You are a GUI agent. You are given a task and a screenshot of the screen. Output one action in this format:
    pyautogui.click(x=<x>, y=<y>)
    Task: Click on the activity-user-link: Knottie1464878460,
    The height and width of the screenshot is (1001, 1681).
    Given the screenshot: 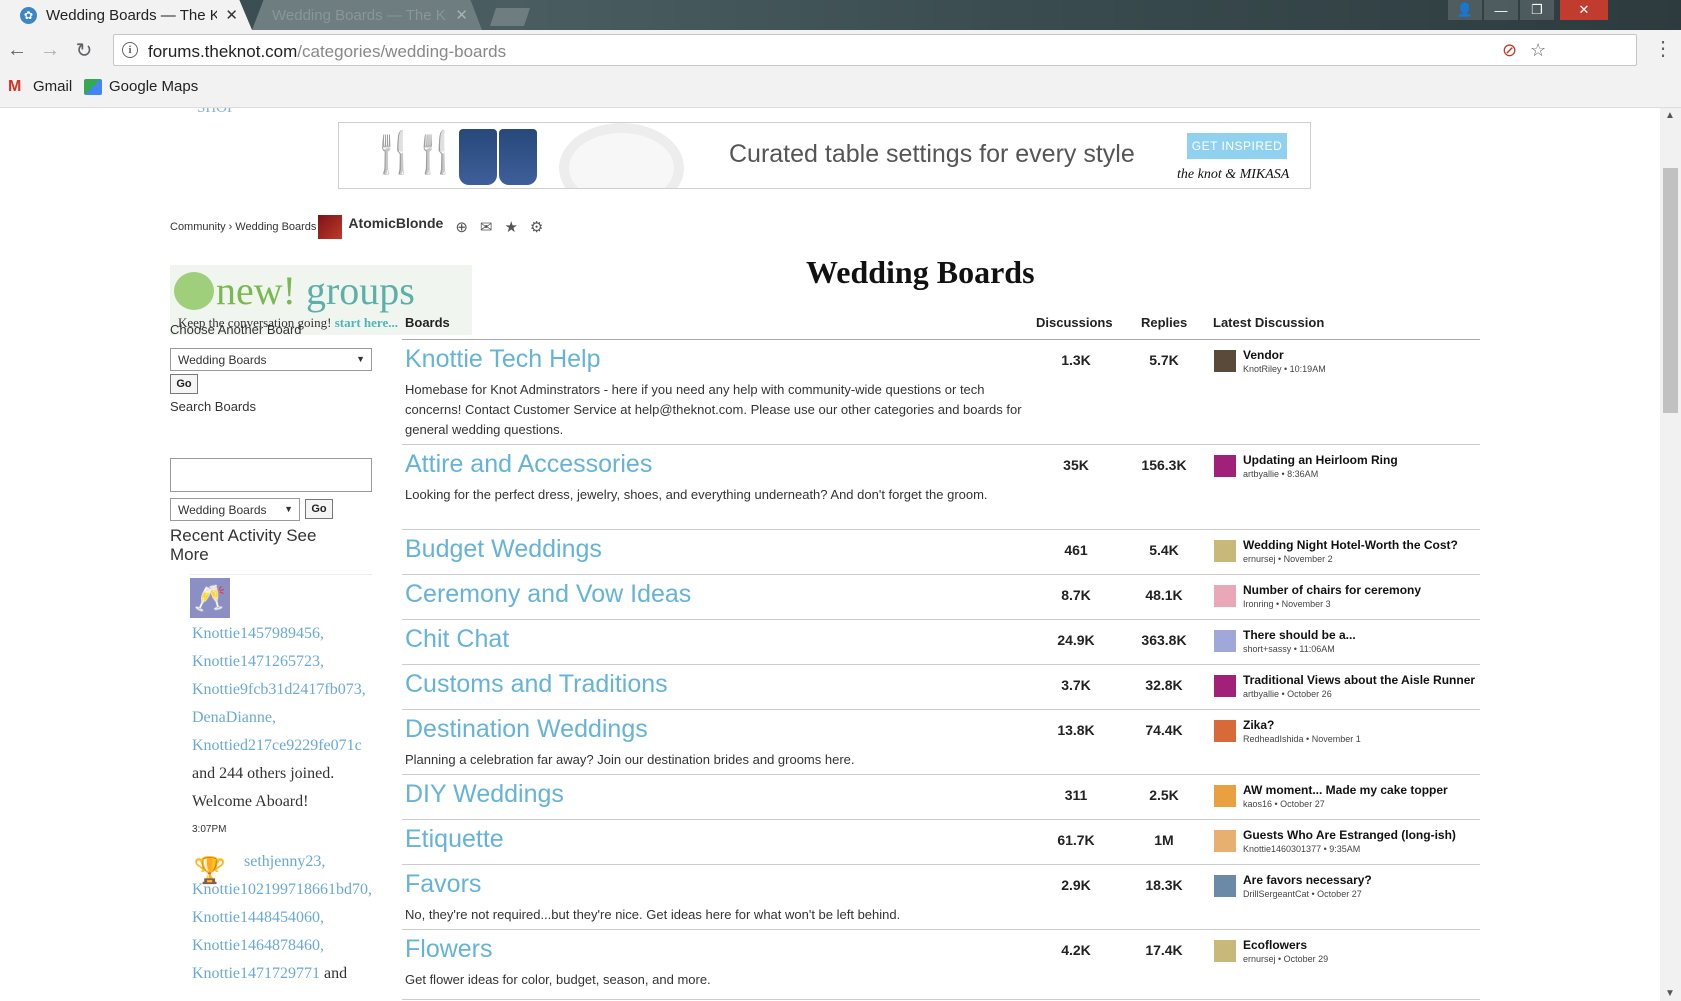 What is the action you would take?
    pyautogui.click(x=292, y=946)
    